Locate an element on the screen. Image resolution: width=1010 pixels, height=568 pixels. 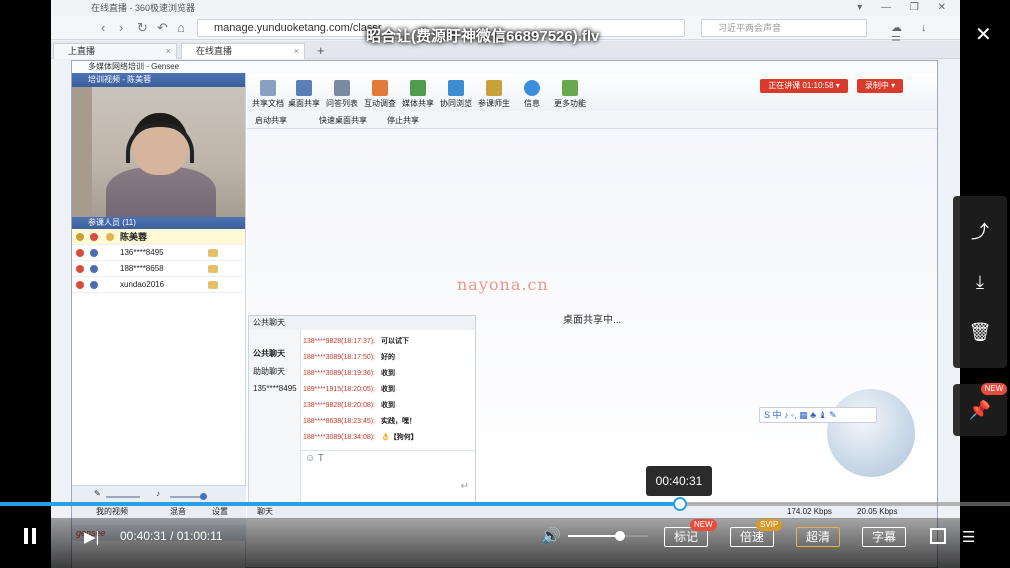
delete-icon: 🗑 is located at coordinates (980, 332).